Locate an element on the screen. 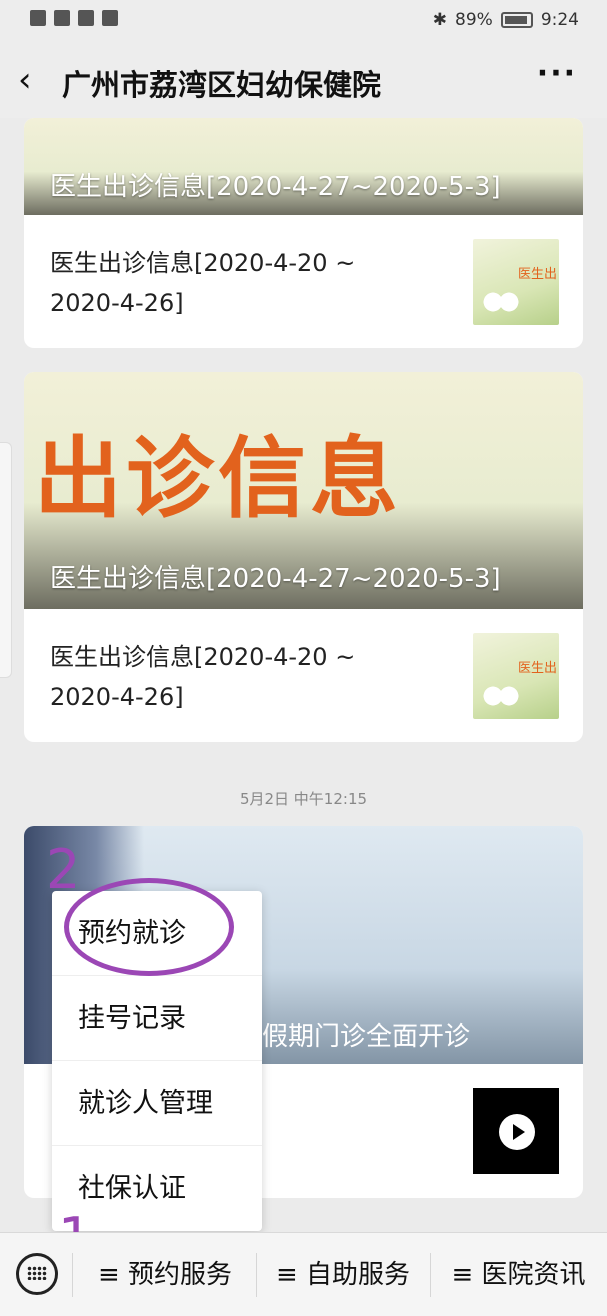  annotation-number-2: 2 is located at coordinates (63, 869).